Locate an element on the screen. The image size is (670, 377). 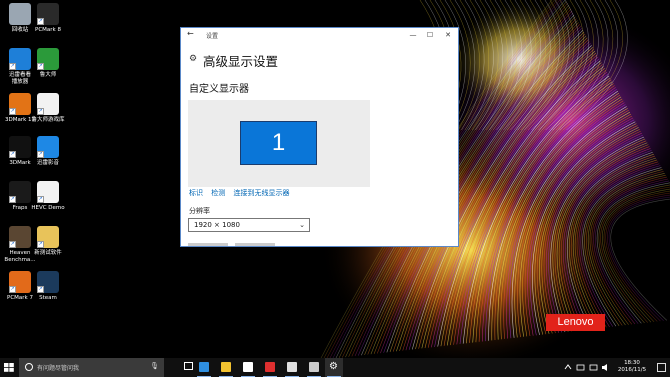
ludashi-icon: ↗ is located at coordinates (48, 59).